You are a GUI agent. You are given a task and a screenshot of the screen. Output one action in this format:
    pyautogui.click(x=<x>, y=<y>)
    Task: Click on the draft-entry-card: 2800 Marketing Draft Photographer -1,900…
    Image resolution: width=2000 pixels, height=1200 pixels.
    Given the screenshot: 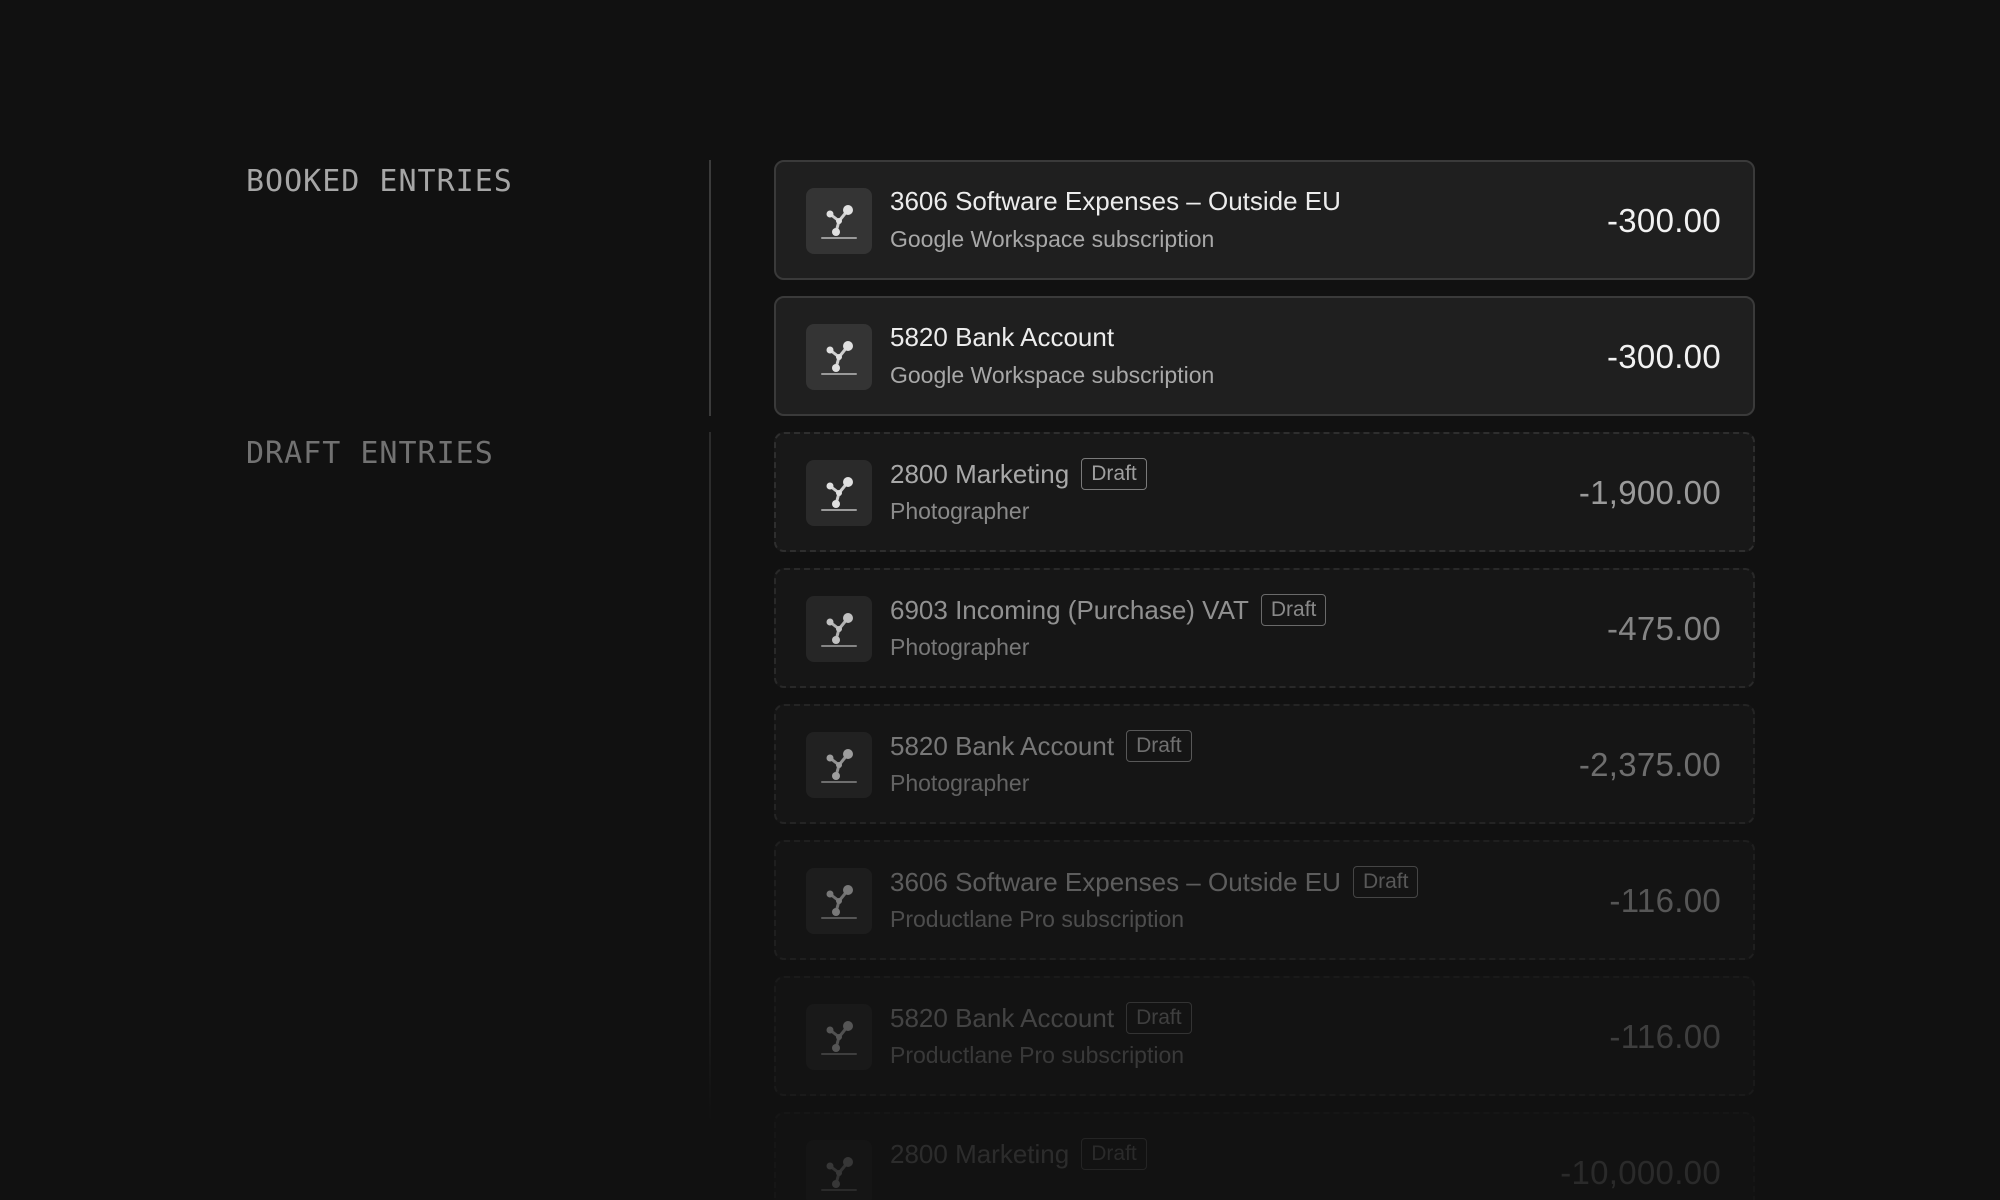 What is the action you would take?
    pyautogui.click(x=1264, y=492)
    